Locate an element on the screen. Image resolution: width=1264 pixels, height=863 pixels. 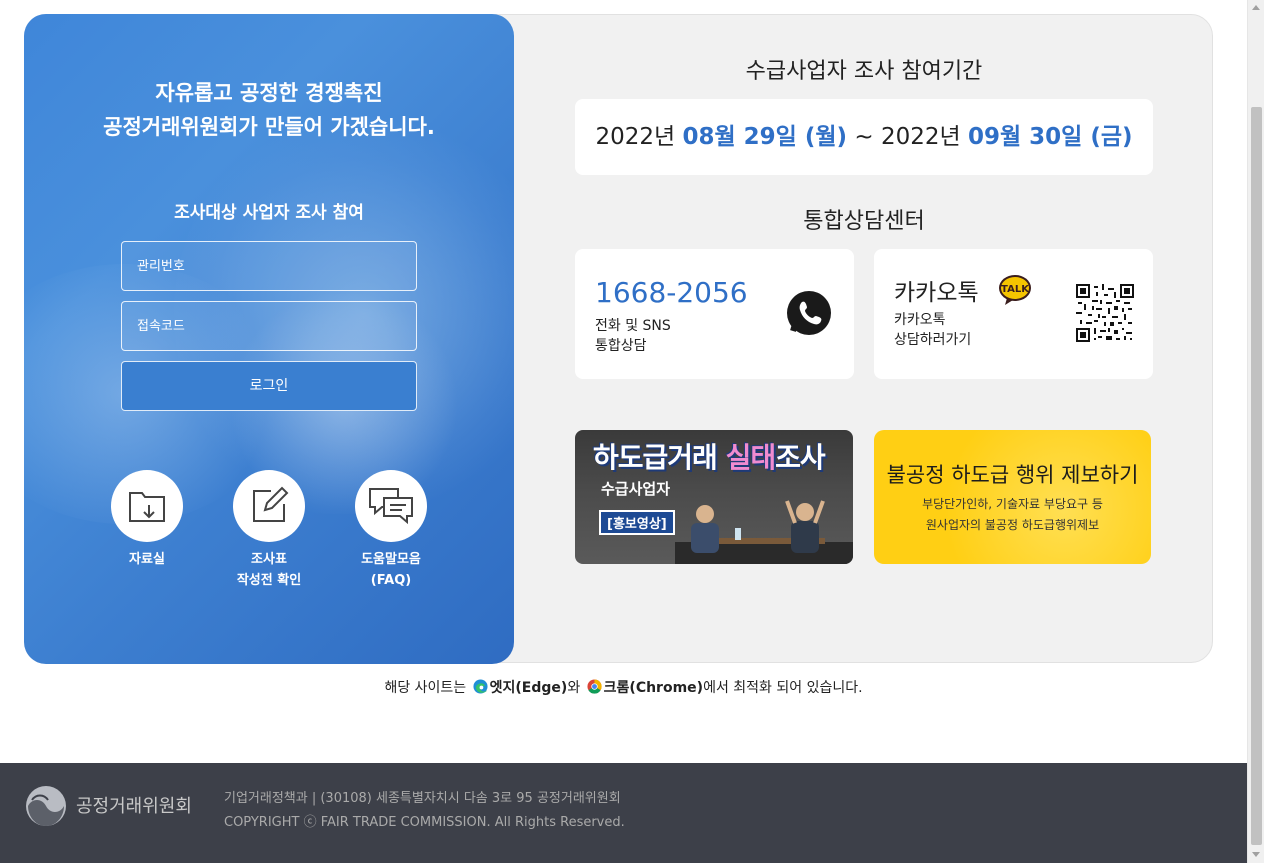
period-end-date: 09월 30일 (금) is located at coordinates (1050, 137).